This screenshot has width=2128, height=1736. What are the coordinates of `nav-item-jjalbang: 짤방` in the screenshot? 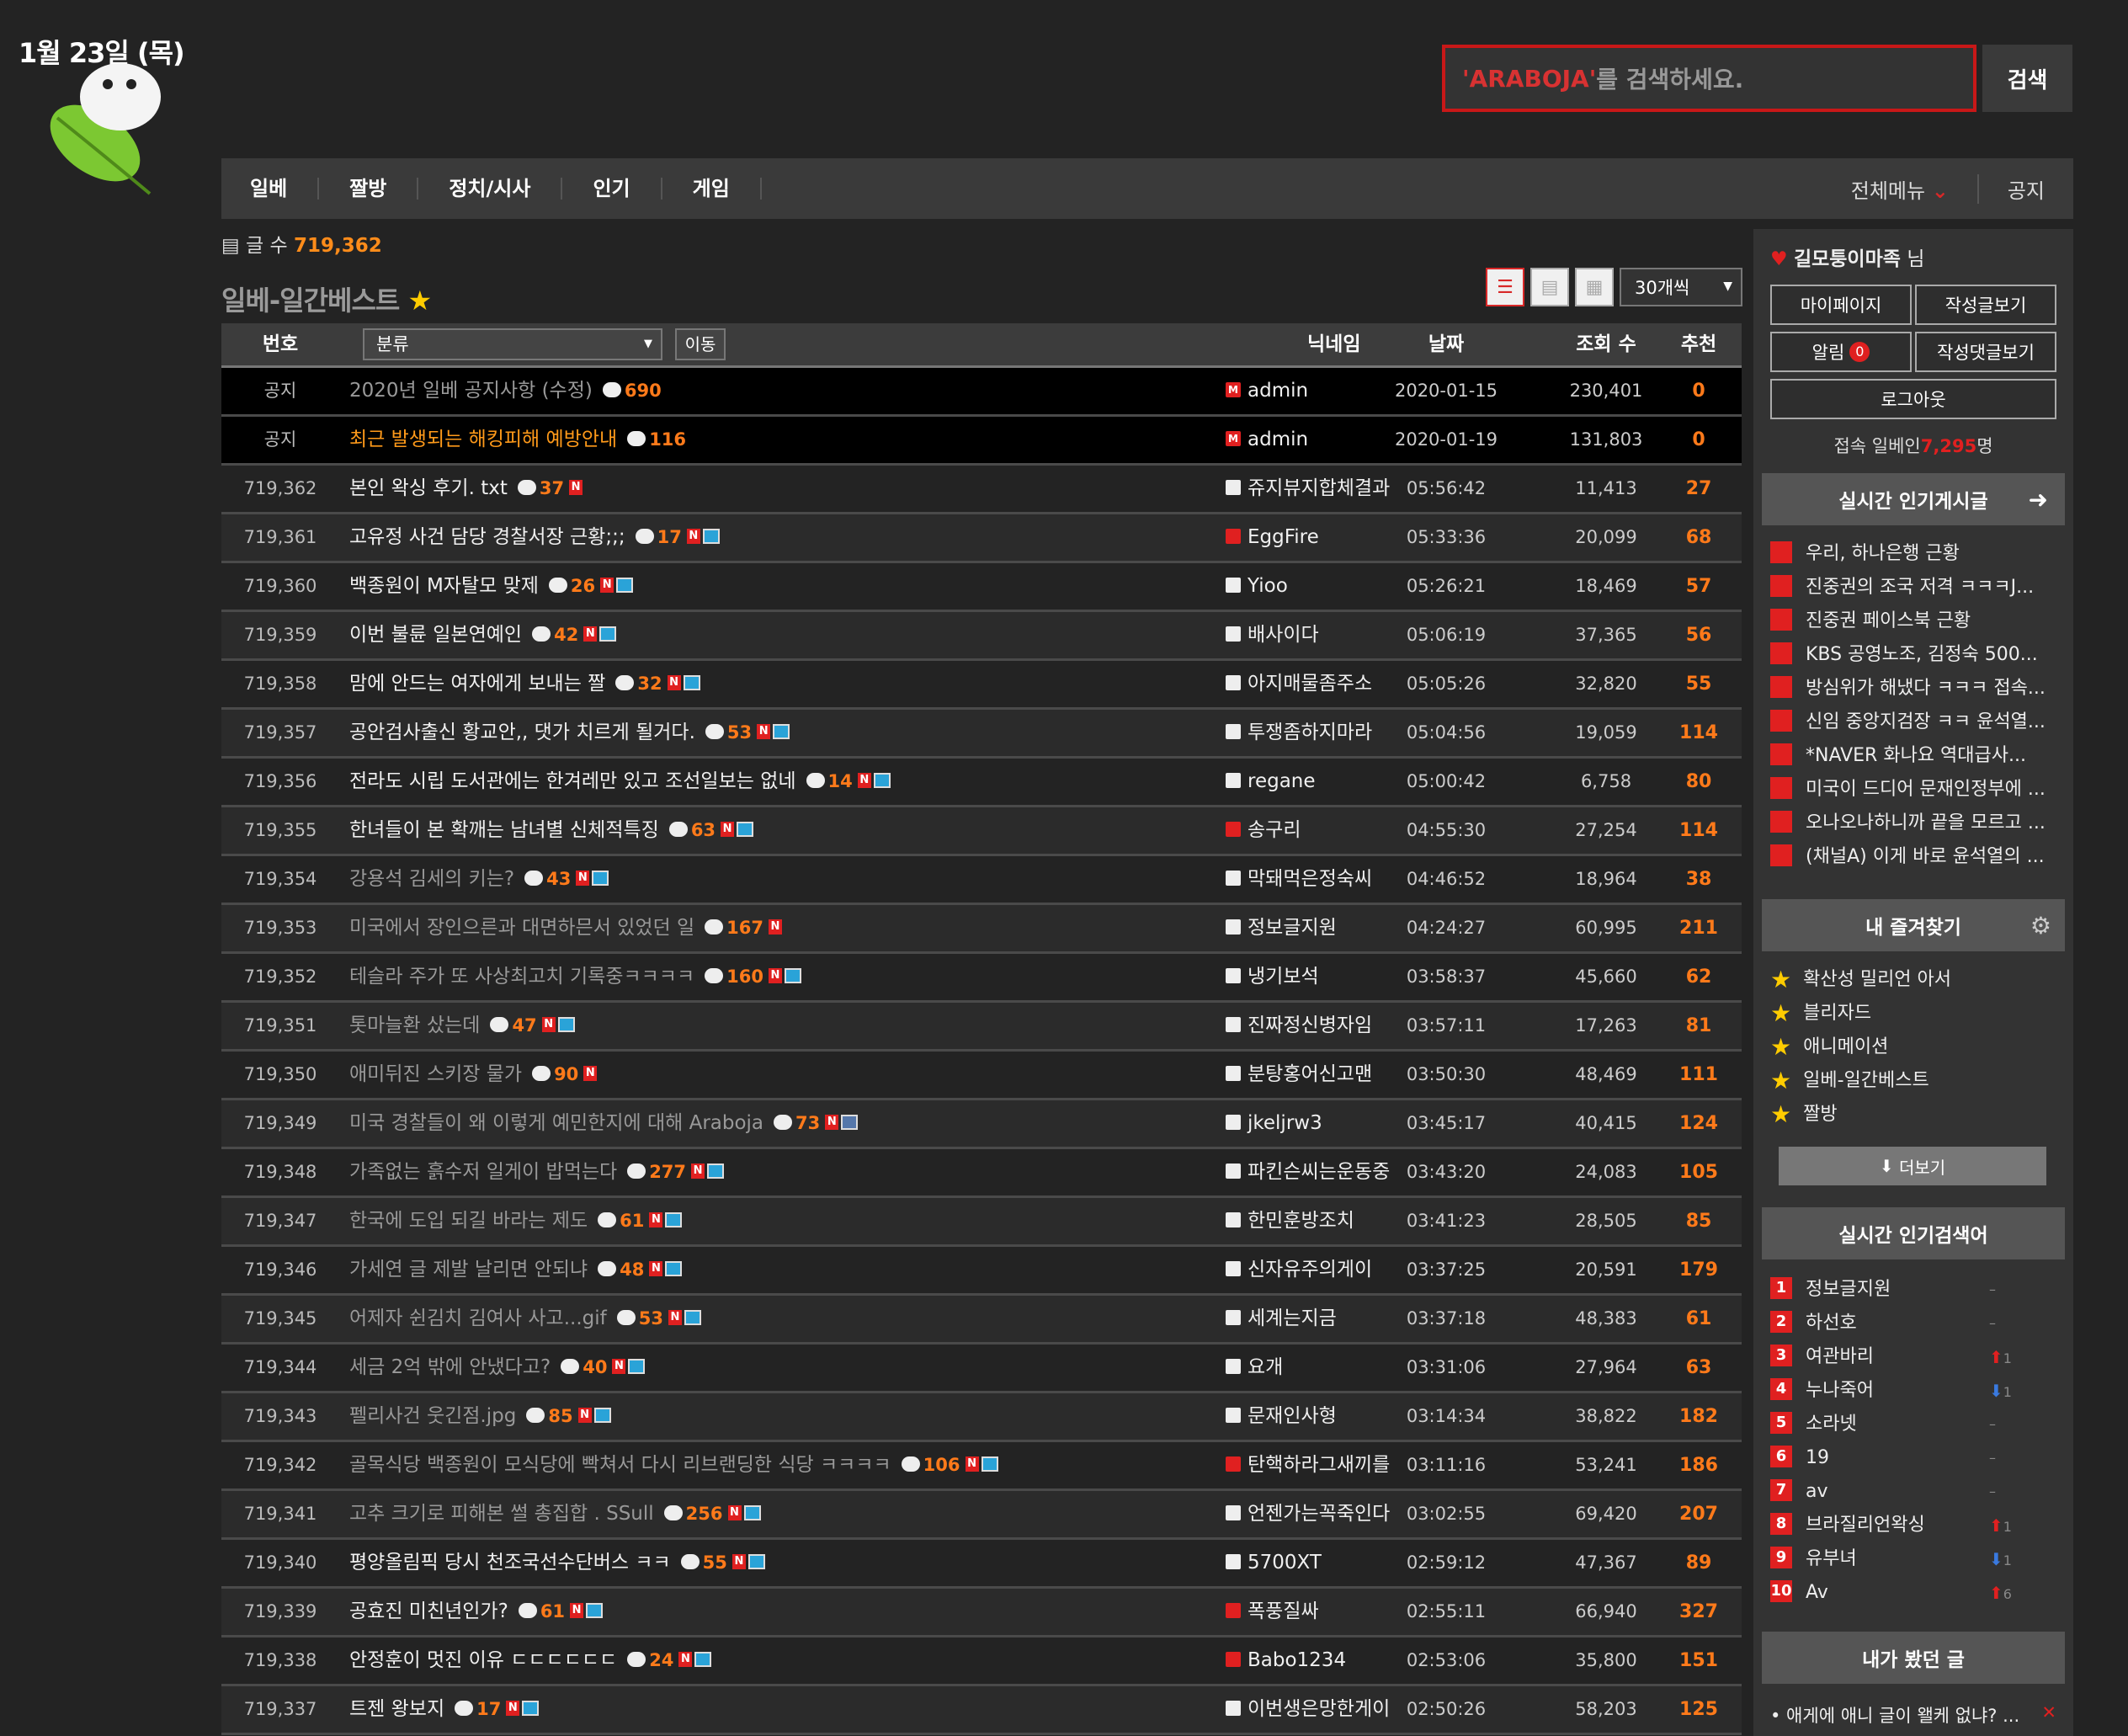 It's located at (369, 189).